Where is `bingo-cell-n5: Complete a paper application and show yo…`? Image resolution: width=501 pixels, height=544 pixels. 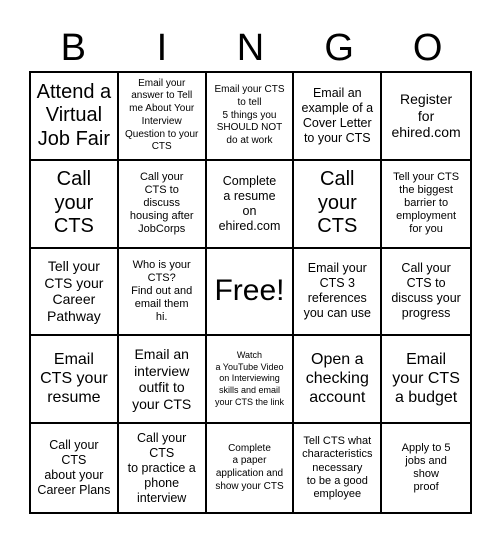 bingo-cell-n5: Complete a paper application and show yo… is located at coordinates (251, 468).